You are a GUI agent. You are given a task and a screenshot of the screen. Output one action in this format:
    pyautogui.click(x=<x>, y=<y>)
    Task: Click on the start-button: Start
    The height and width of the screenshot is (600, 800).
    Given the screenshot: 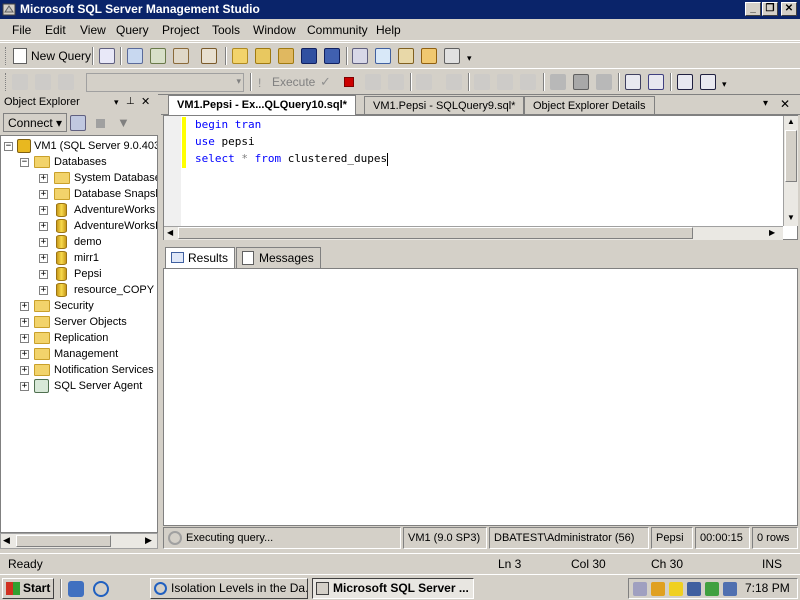 What is the action you would take?
    pyautogui.click(x=28, y=588)
    